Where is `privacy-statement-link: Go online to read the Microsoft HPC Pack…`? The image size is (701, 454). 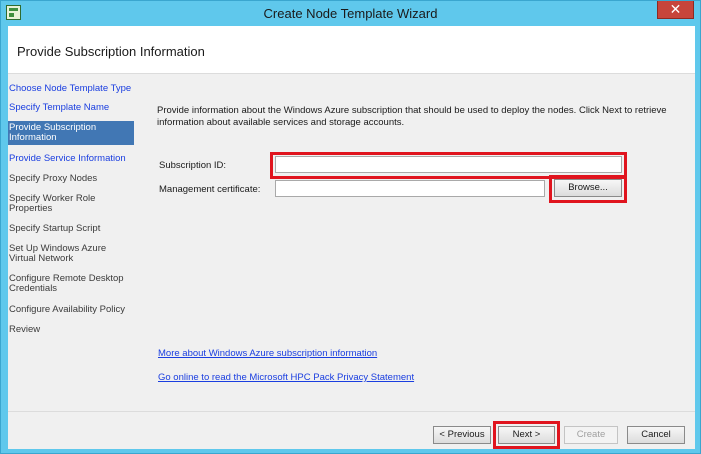 privacy-statement-link: Go online to read the Microsoft HPC Pack… is located at coordinates (286, 377).